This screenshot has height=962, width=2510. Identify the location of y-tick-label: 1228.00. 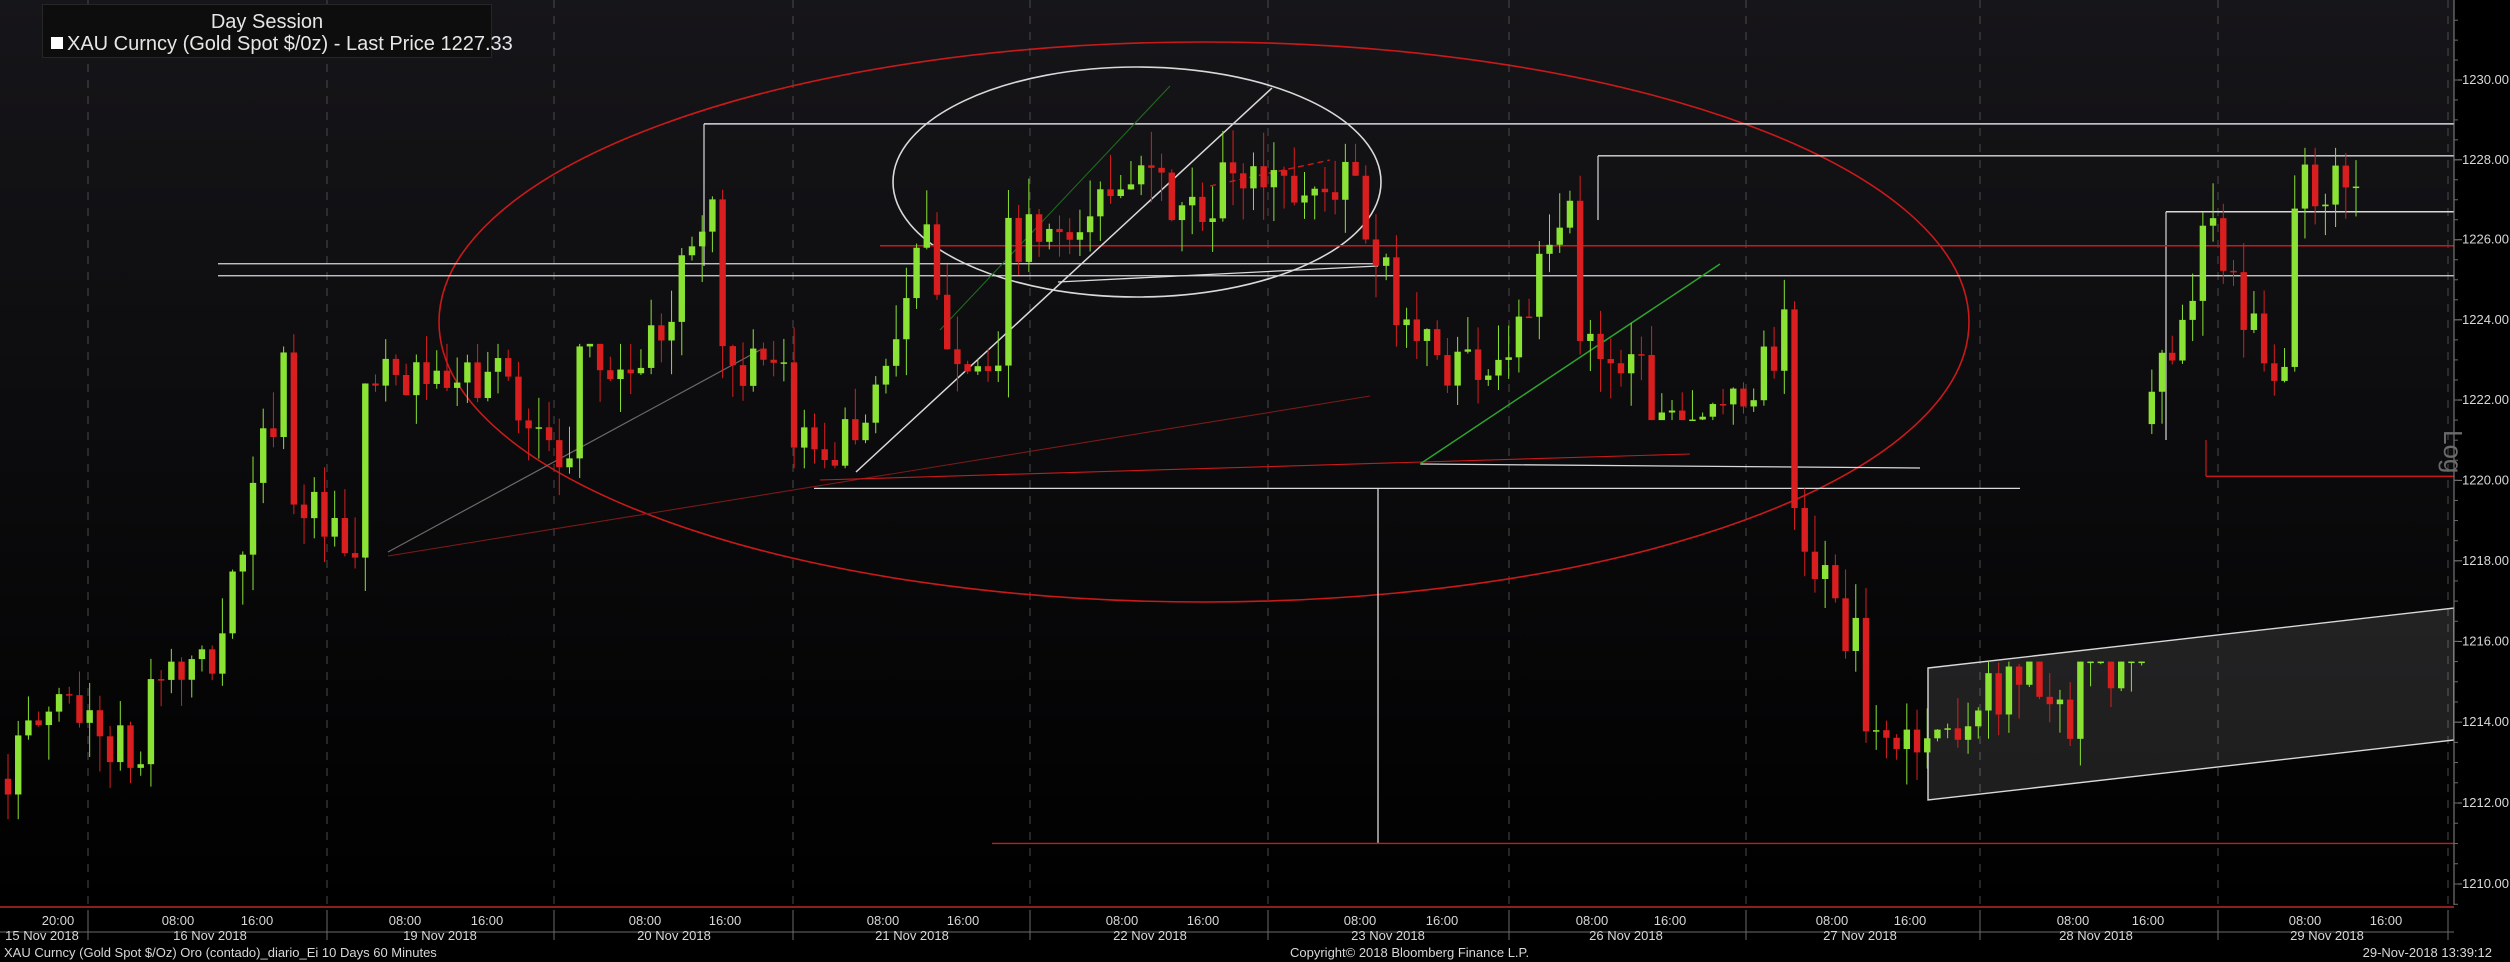
(2485, 159).